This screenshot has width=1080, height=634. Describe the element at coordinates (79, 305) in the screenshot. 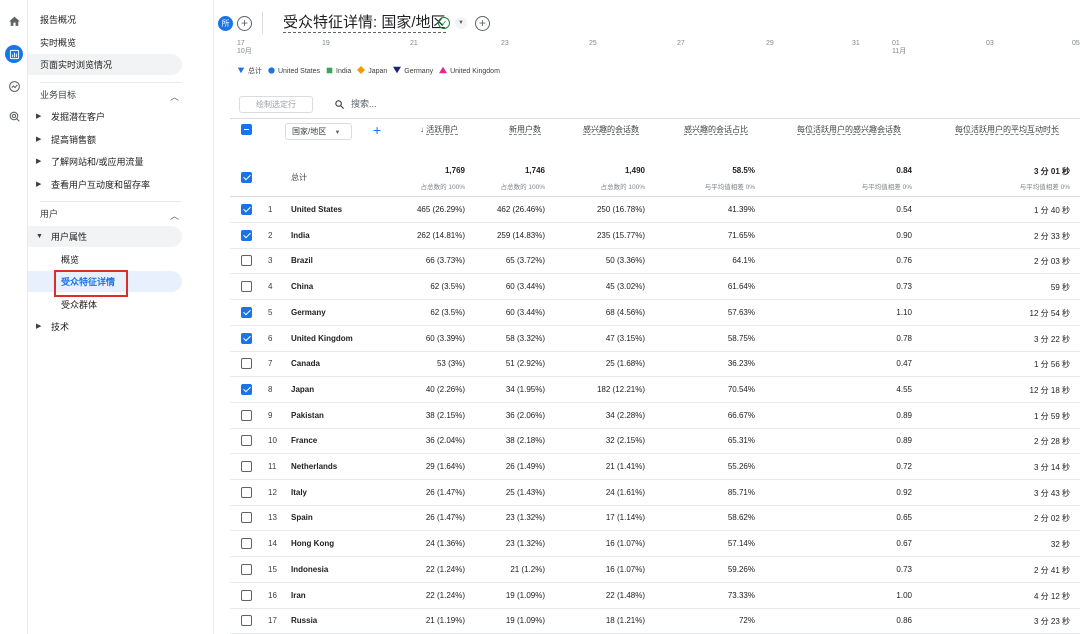

I see `nav-item-audiences: 受众群体` at that location.